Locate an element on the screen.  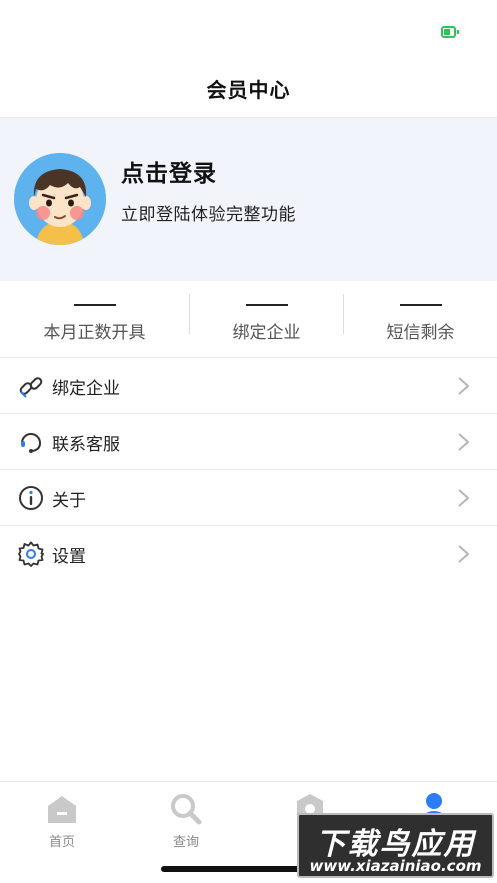
status-bar is located at coordinates (248, 31).